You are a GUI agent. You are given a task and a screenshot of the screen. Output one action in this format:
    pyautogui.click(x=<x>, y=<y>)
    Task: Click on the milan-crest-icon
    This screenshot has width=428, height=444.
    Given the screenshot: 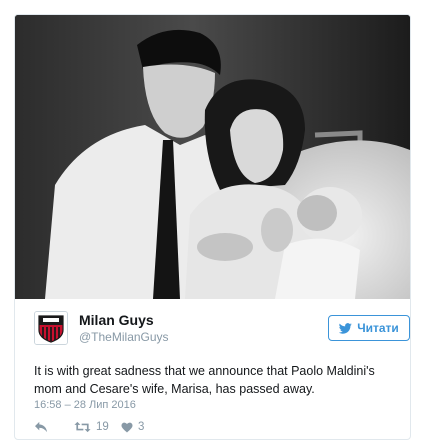 What is the action you would take?
    pyautogui.click(x=51, y=328)
    